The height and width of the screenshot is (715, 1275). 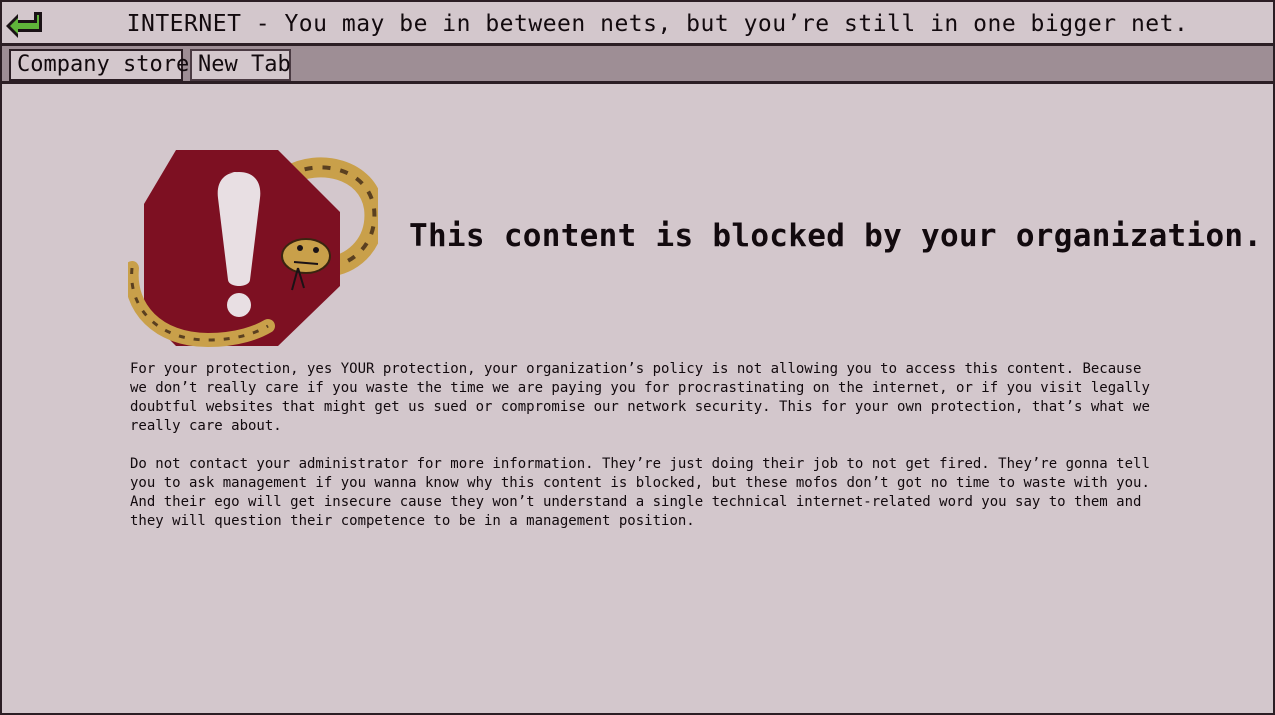 I want to click on back-button, so click(x=25, y=24).